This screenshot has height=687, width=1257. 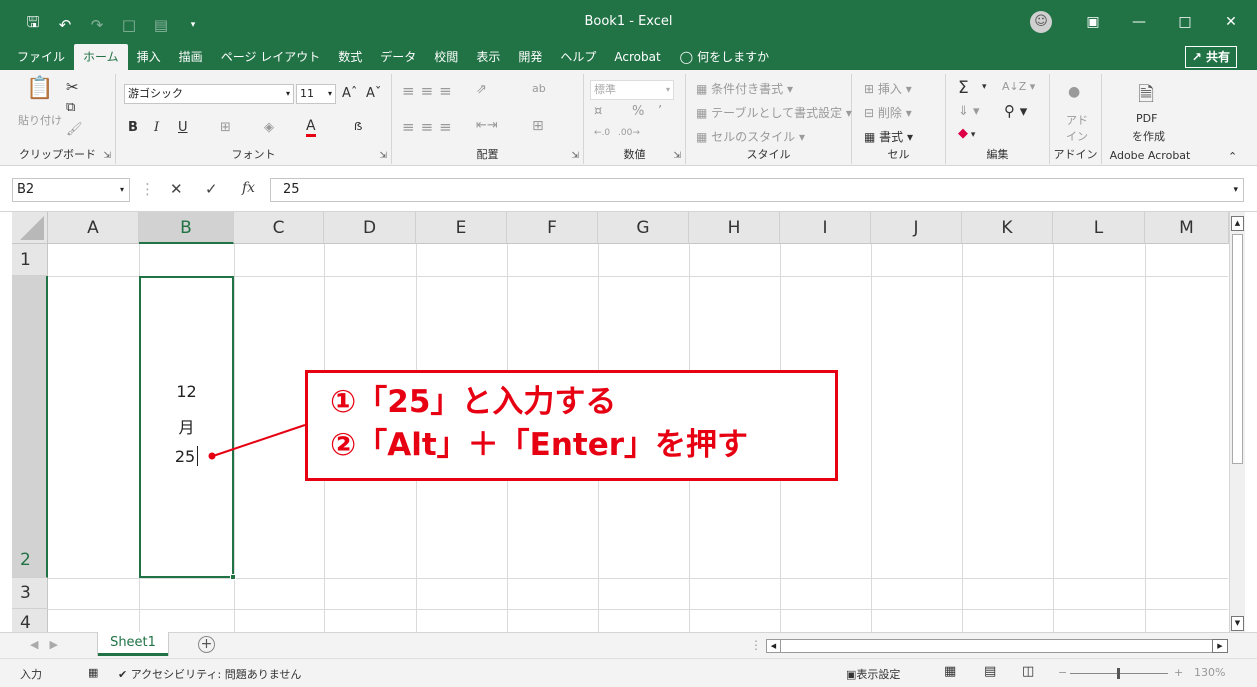 What do you see at coordinates (1028, 671) in the screenshot?
I see `page-break-view-icon: ◫` at bounding box center [1028, 671].